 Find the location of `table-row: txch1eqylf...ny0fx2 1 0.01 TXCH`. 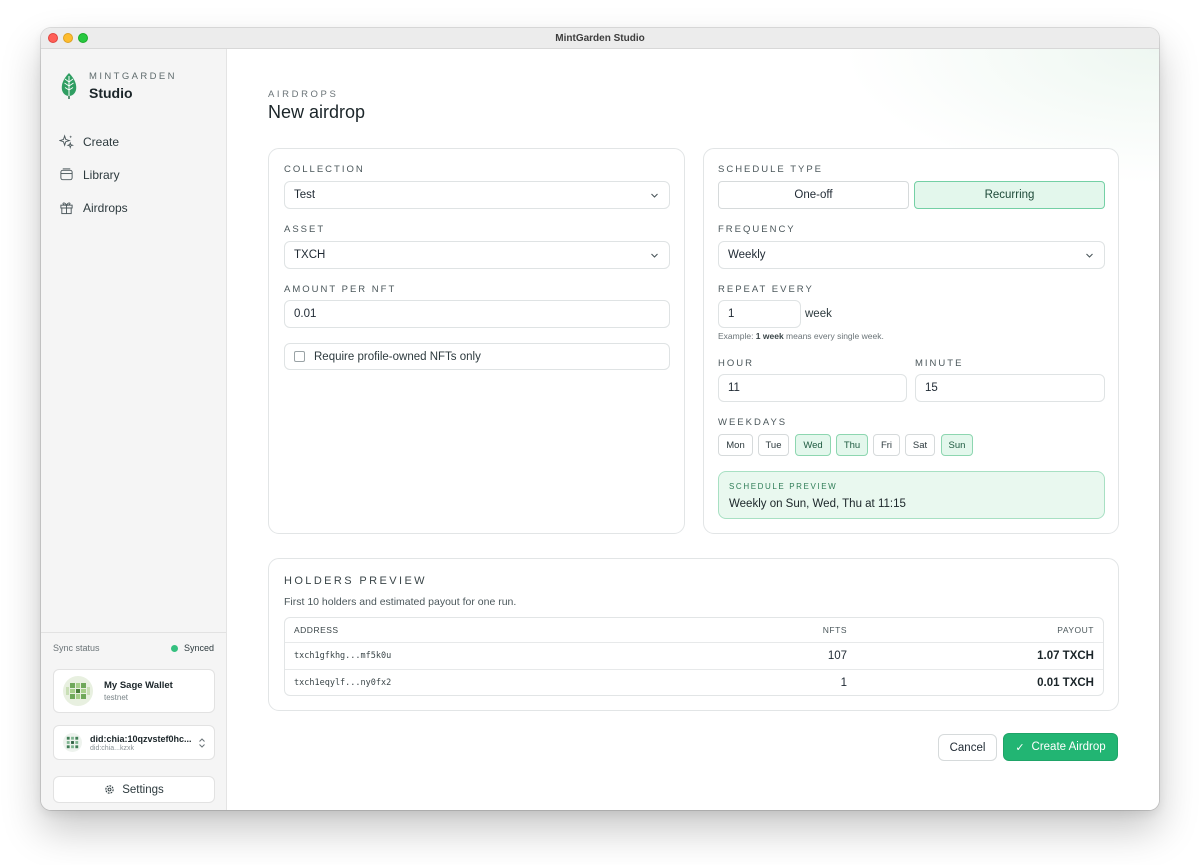

table-row: txch1eqylf...ny0fx2 1 0.01 TXCH is located at coordinates (694, 682).